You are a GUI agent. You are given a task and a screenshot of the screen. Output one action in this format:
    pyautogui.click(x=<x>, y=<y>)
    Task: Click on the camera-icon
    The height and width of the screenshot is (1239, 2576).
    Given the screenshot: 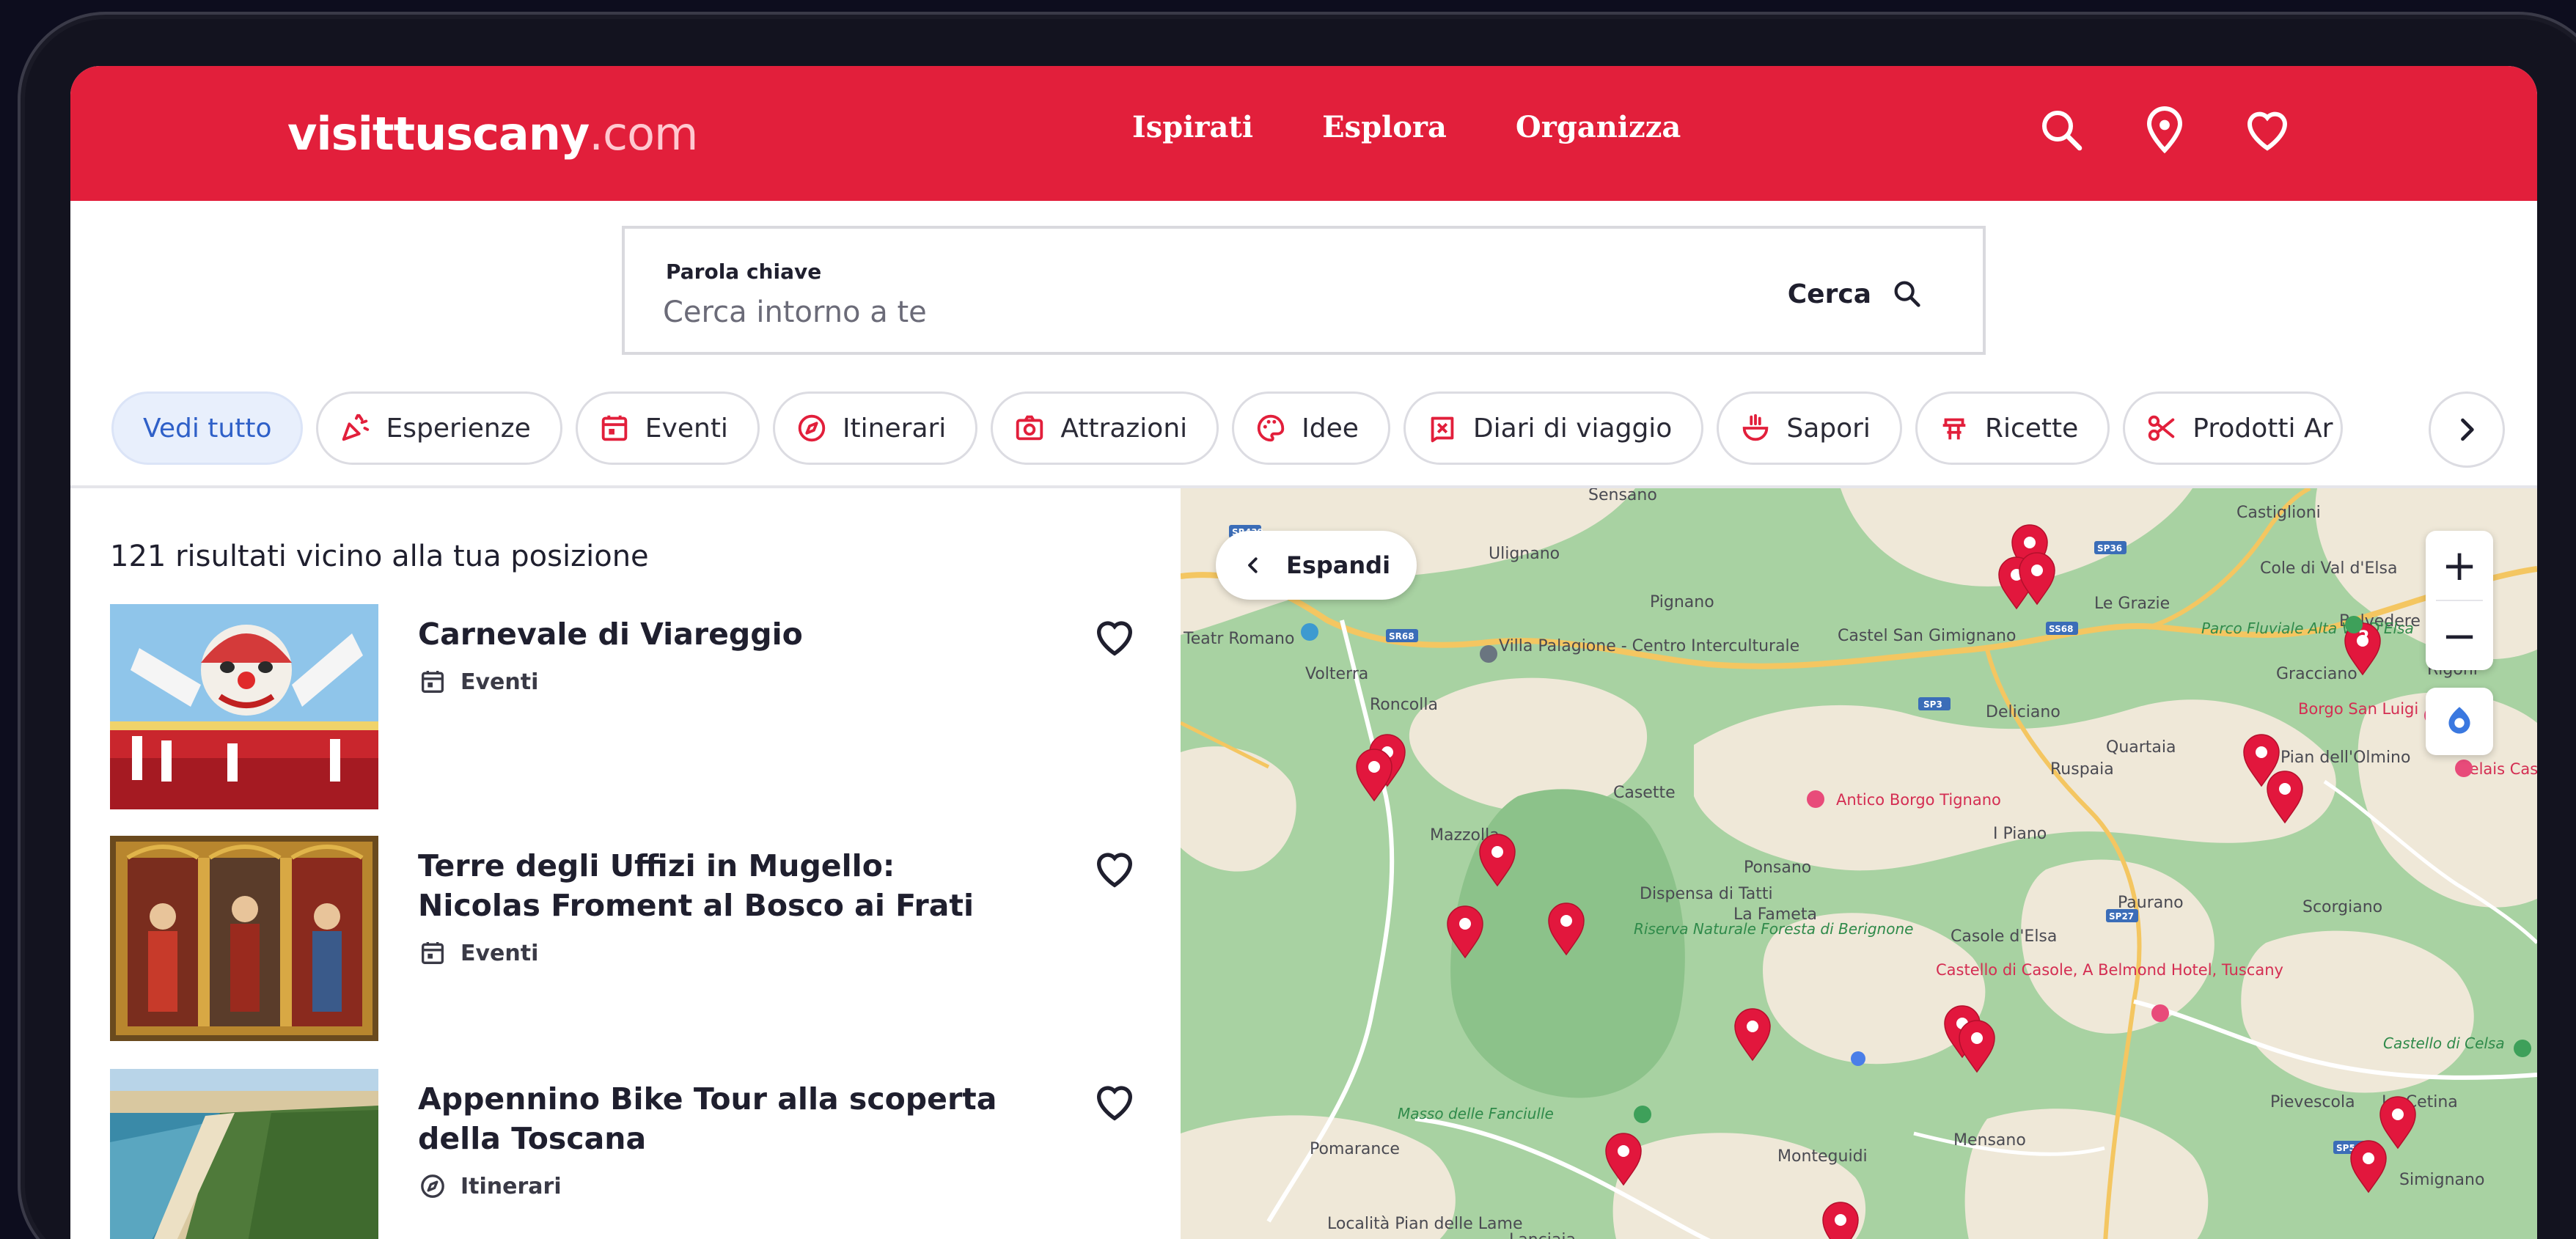 What is the action you would take?
    pyautogui.click(x=1029, y=428)
    